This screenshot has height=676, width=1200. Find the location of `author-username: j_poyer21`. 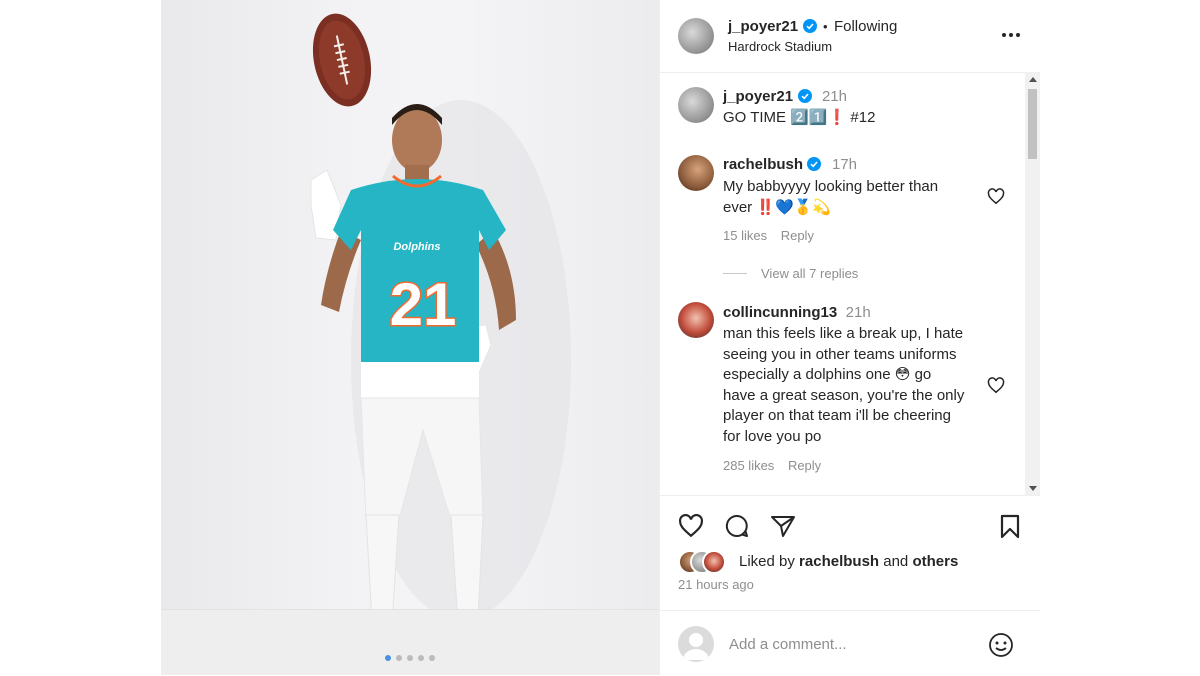

author-username: j_poyer21 is located at coordinates (763, 26).